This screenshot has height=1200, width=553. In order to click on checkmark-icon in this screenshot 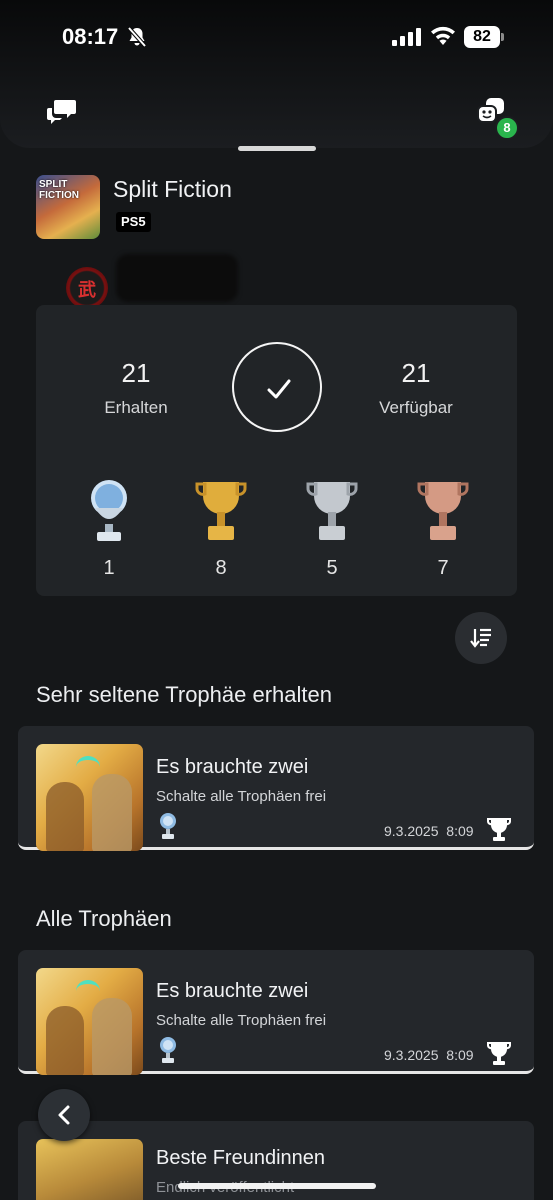, I will do `click(279, 389)`.